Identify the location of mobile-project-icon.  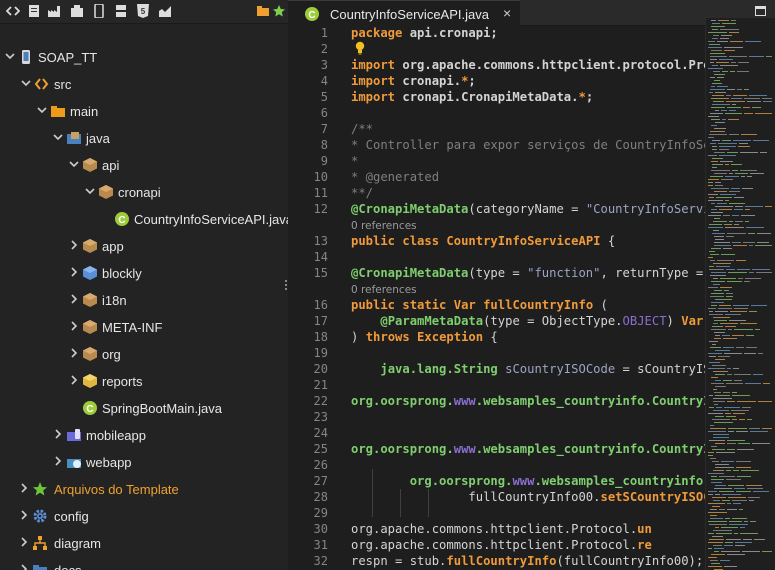
(26, 57).